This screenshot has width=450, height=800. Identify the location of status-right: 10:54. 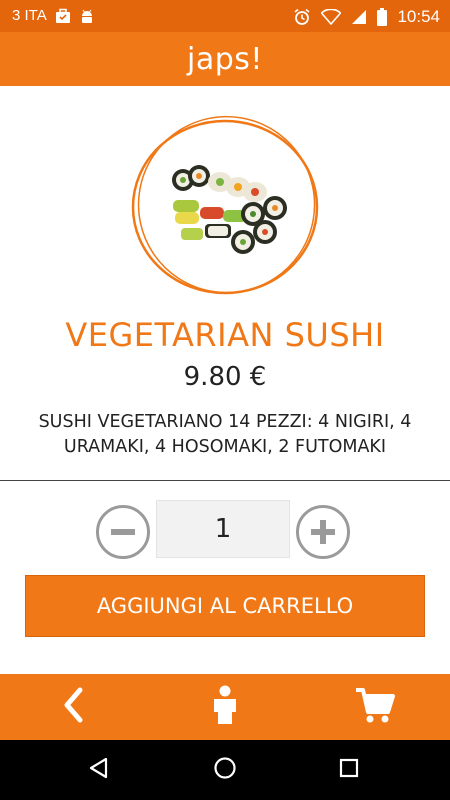
(366, 17).